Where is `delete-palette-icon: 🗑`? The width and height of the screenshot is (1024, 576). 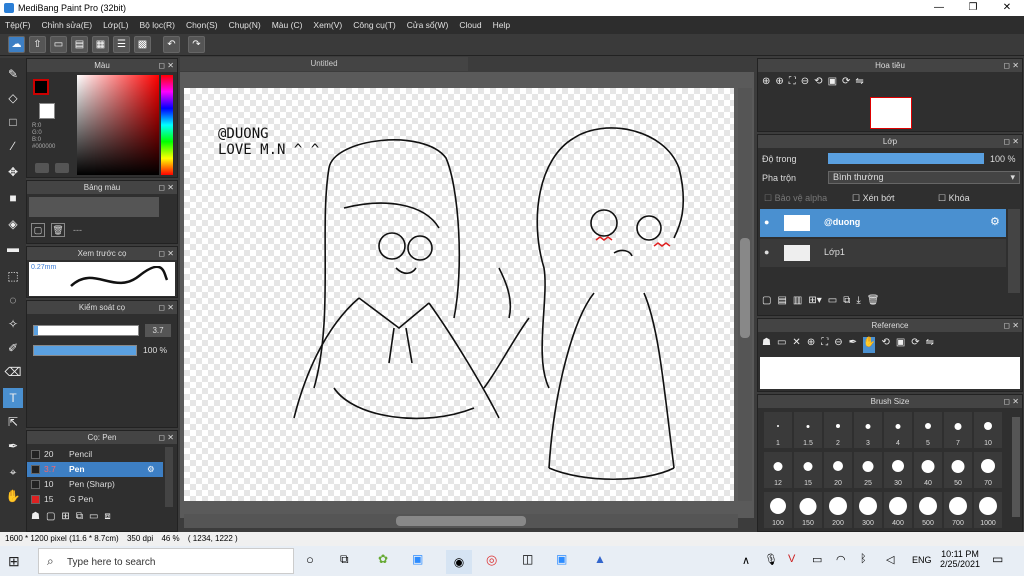 delete-palette-icon: 🗑 is located at coordinates (58, 230).